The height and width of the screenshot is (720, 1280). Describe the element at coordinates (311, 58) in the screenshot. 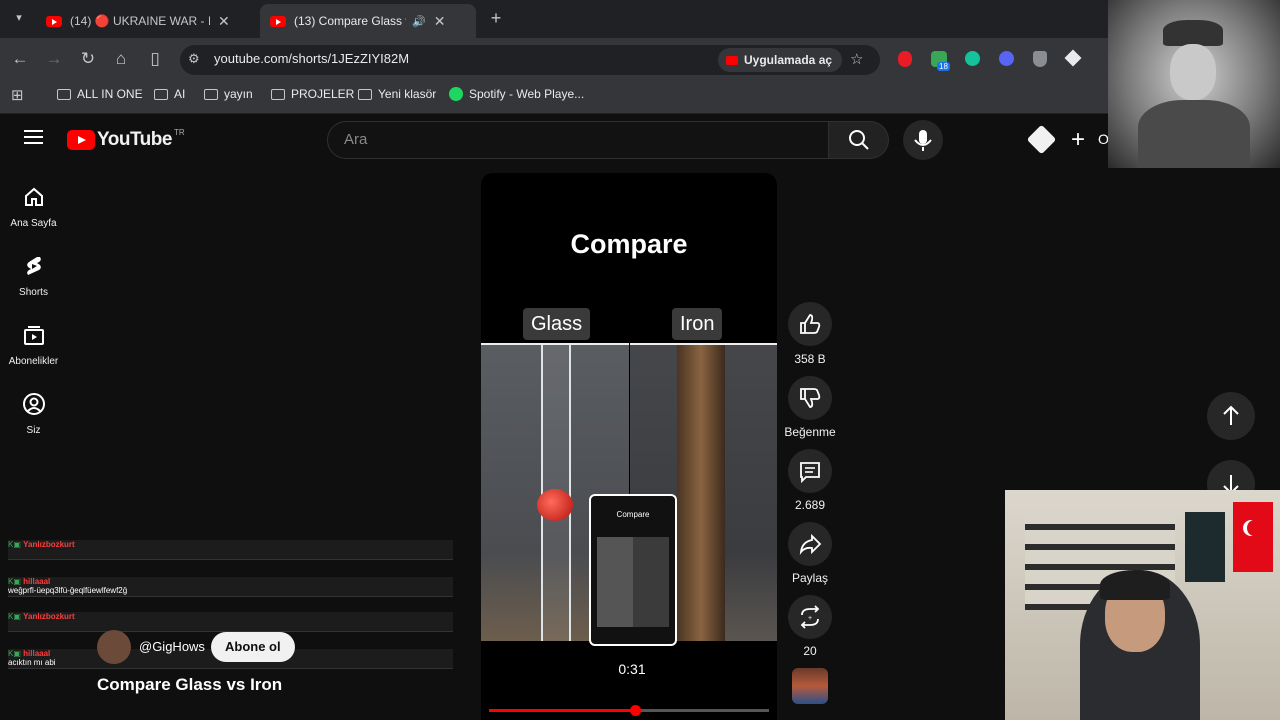

I see `url-text: youtube.com/shorts/1JEzZIYI82M` at that location.